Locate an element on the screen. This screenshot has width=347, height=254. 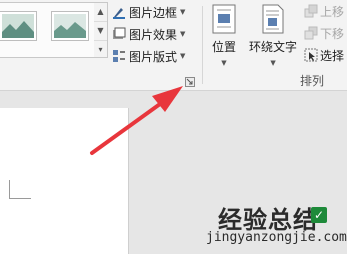
checkmark-icon: ✓ is located at coordinates (319, 215).